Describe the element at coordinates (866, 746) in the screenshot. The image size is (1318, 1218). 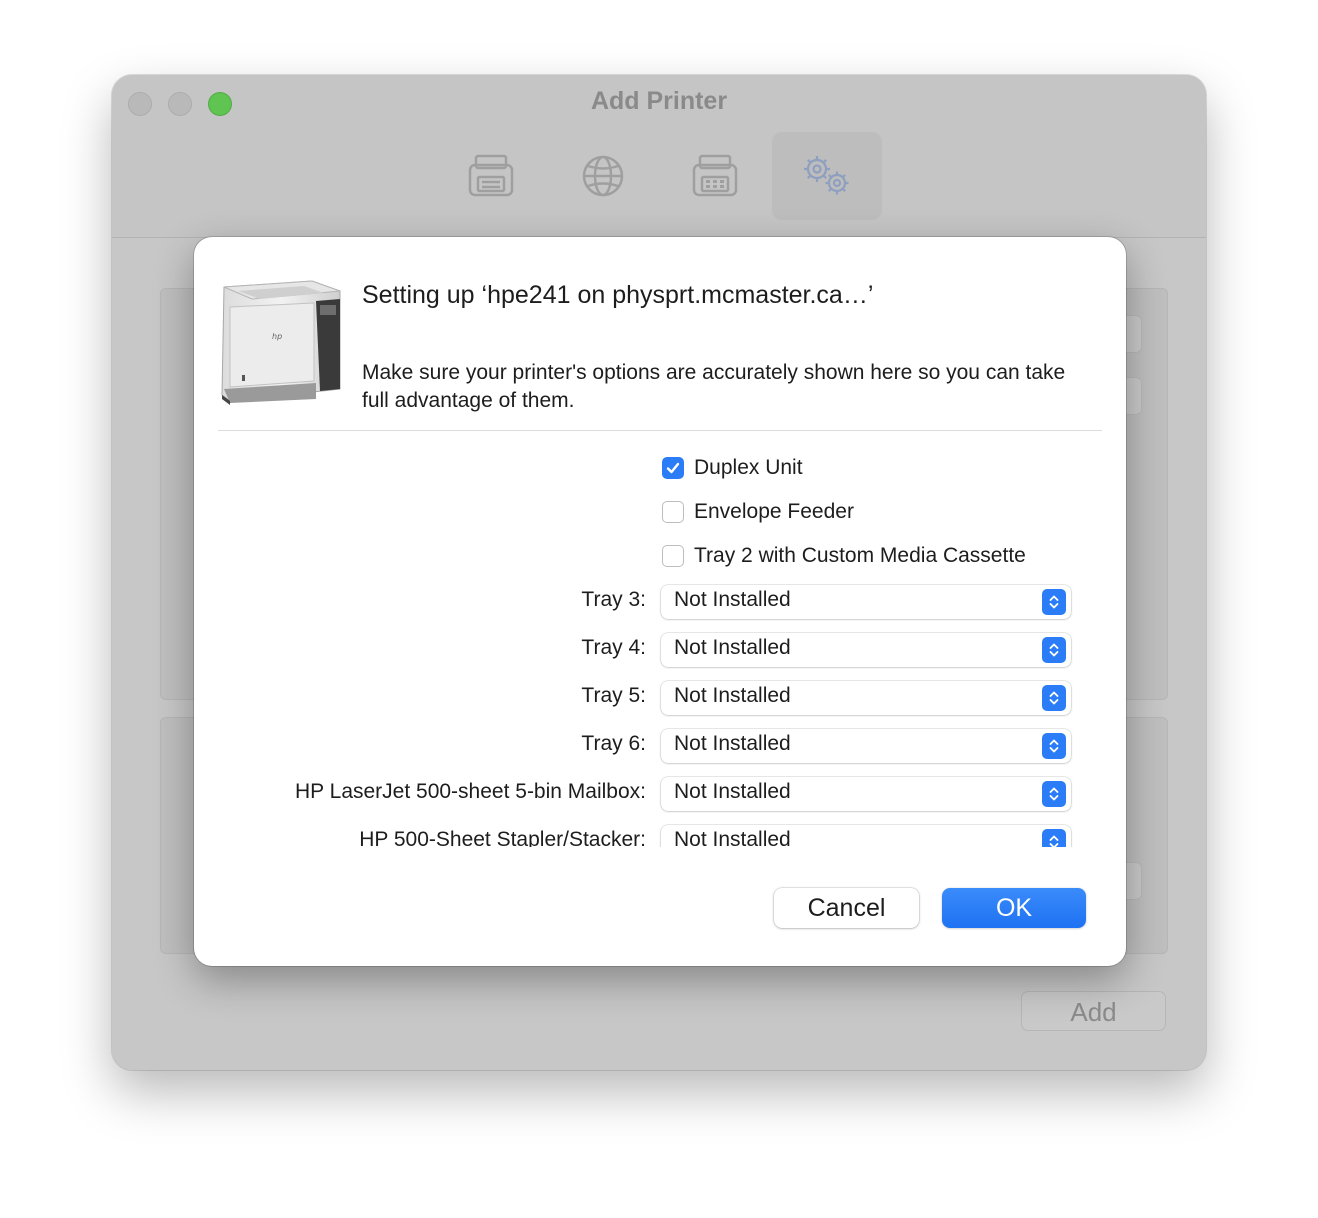
I see `tray-6-popup: Not Installed` at that location.